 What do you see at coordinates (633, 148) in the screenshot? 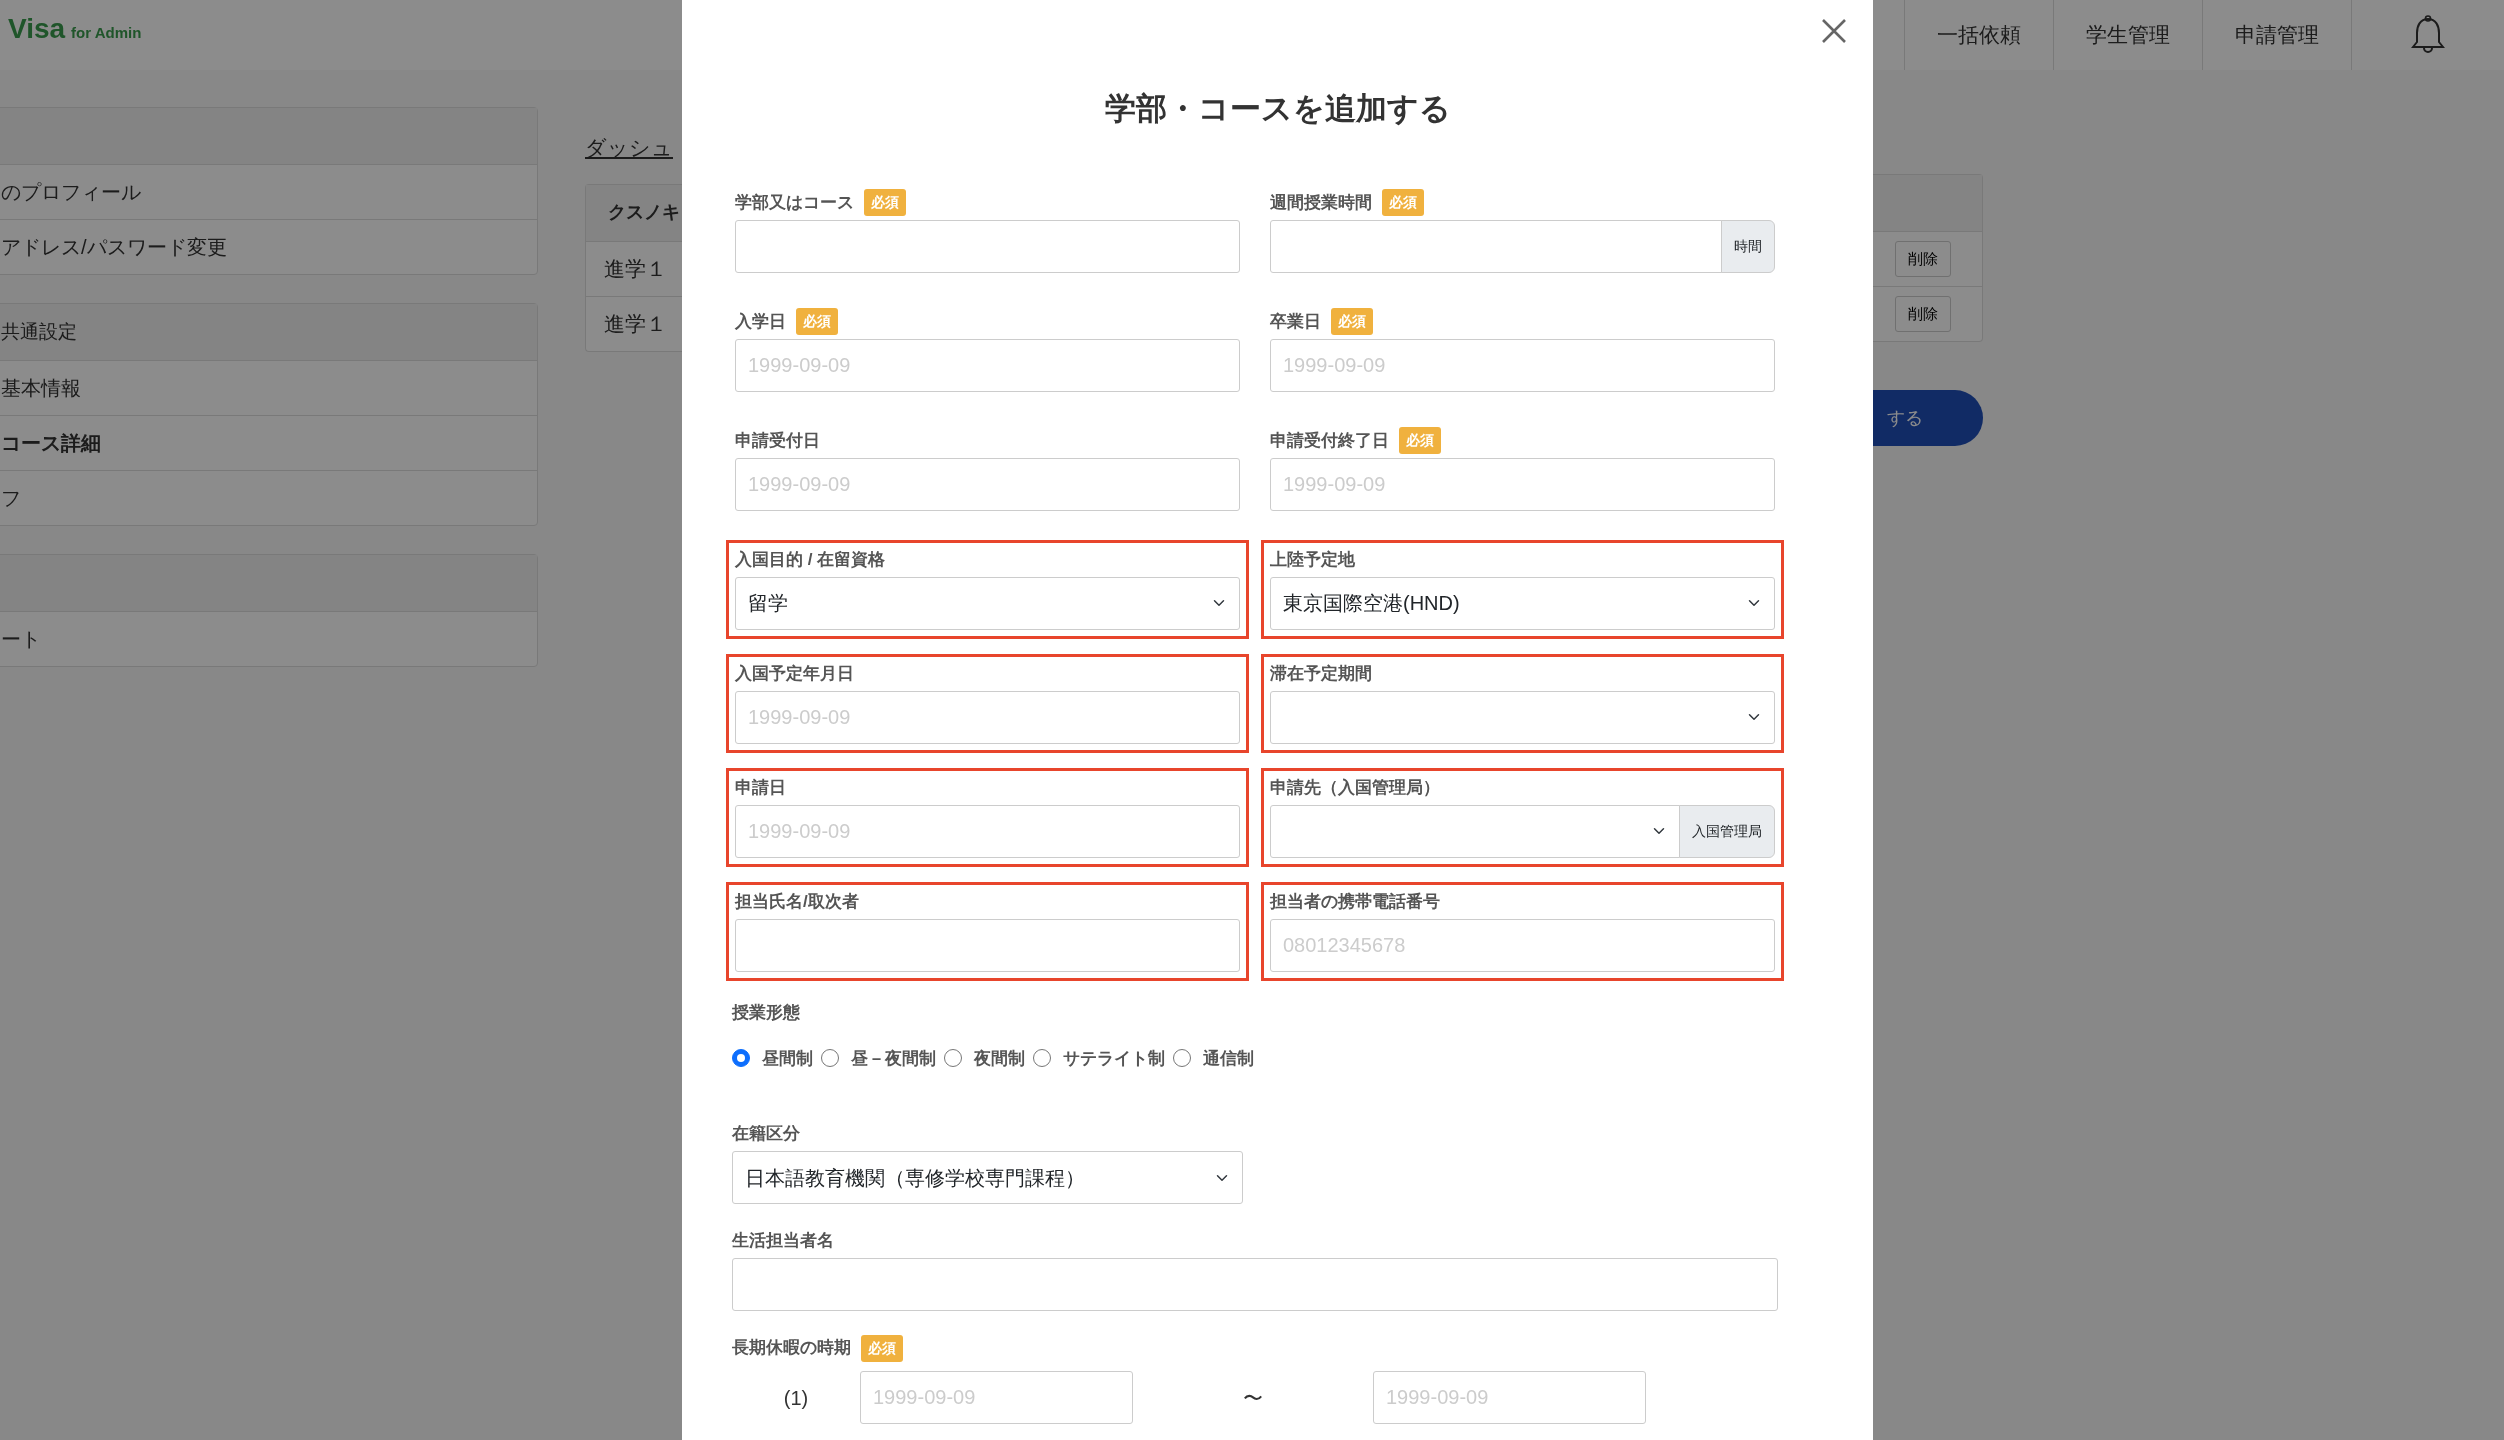
I see `breadcrumb-link: ダッシュ` at bounding box center [633, 148].